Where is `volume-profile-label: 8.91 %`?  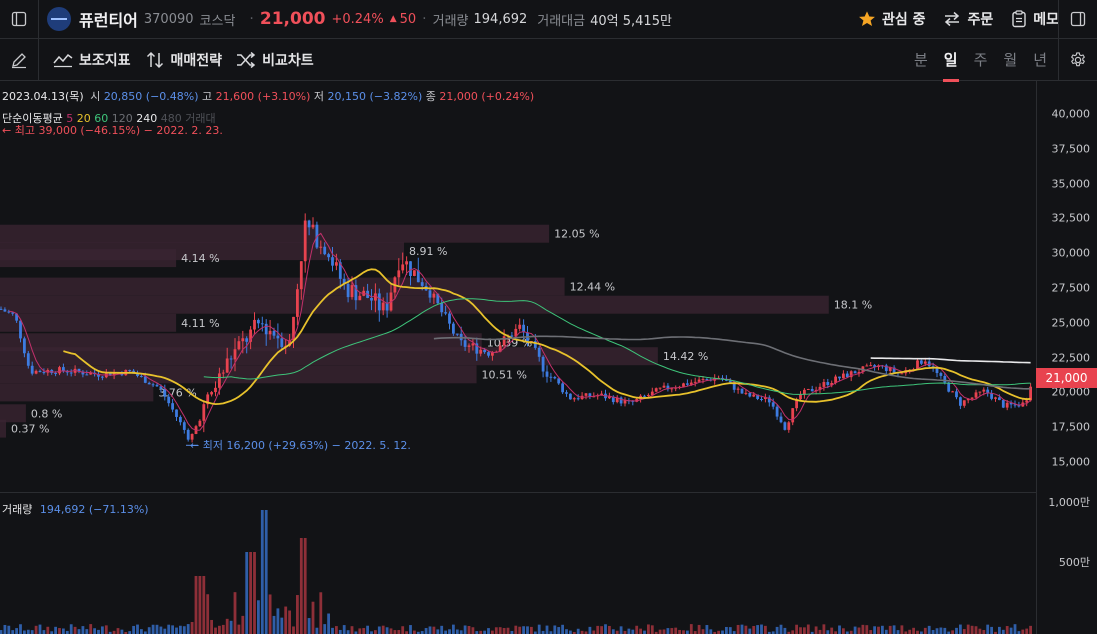 volume-profile-label: 8.91 % is located at coordinates (428, 251).